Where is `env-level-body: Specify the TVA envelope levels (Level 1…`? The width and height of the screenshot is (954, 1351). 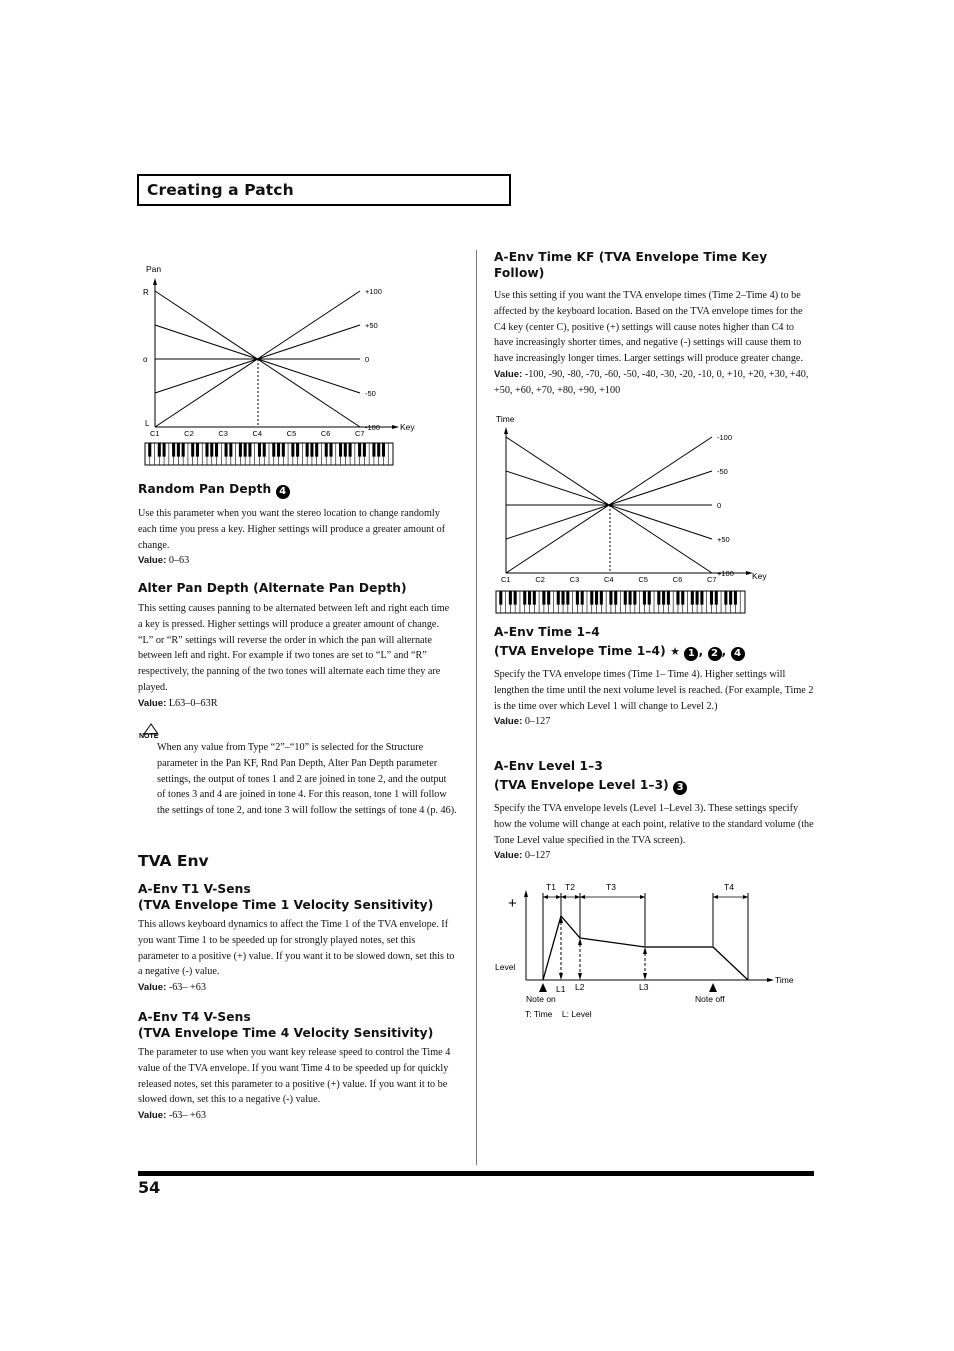
env-level-body: Specify the TVA envelope levels (Level 1… is located at coordinates (654, 824).